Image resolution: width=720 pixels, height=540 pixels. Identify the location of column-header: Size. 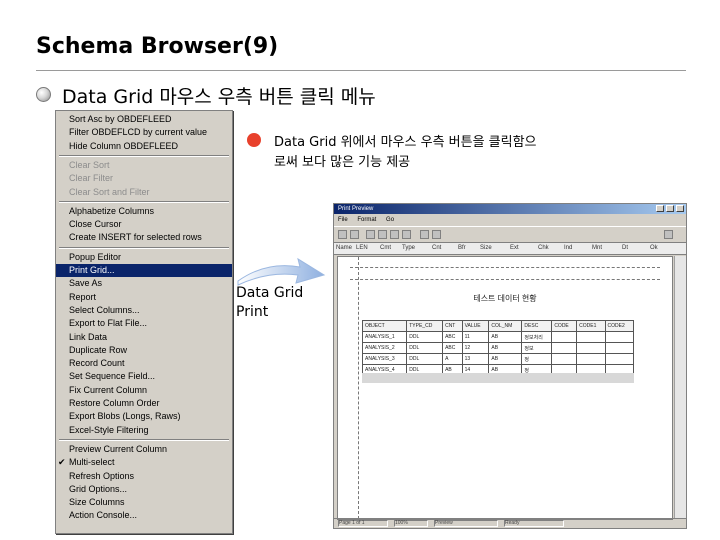
(493, 248).